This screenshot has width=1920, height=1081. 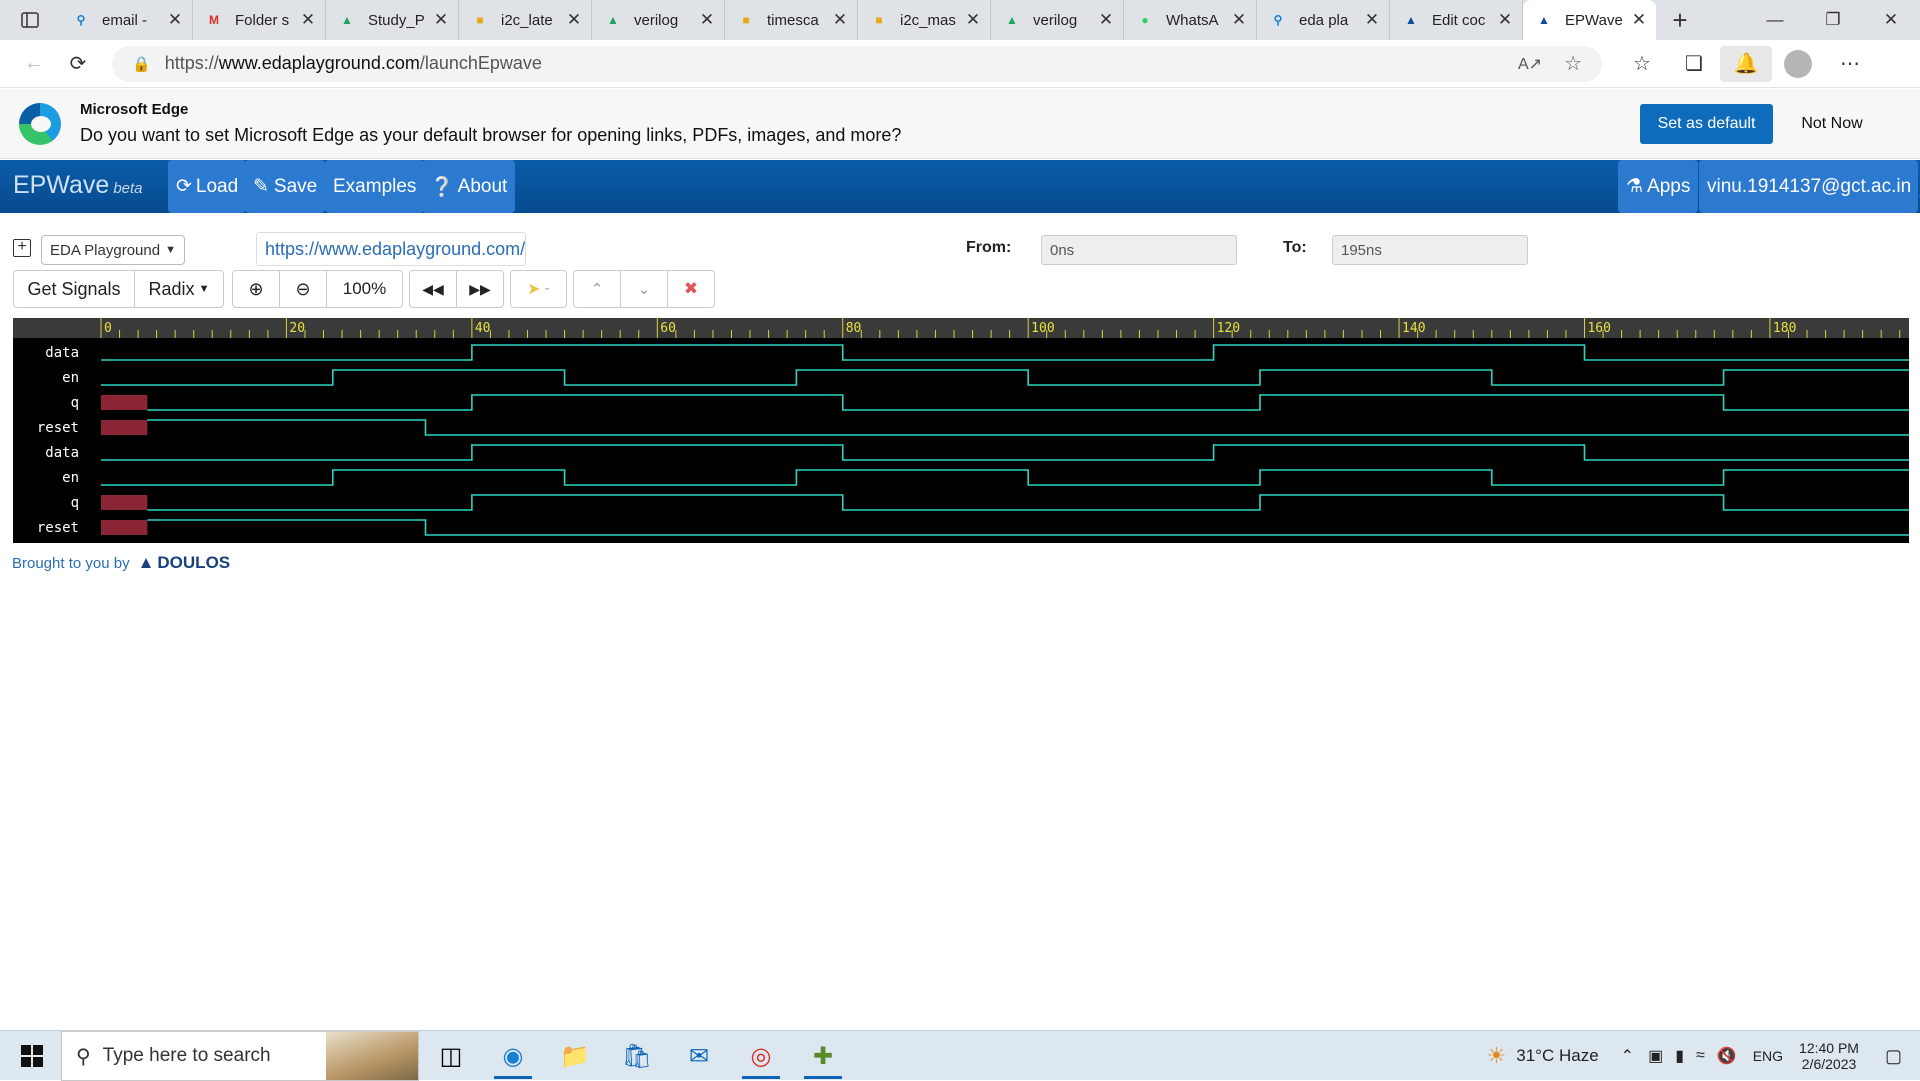 What do you see at coordinates (1775, 20) in the screenshot?
I see `minimize-button: —` at bounding box center [1775, 20].